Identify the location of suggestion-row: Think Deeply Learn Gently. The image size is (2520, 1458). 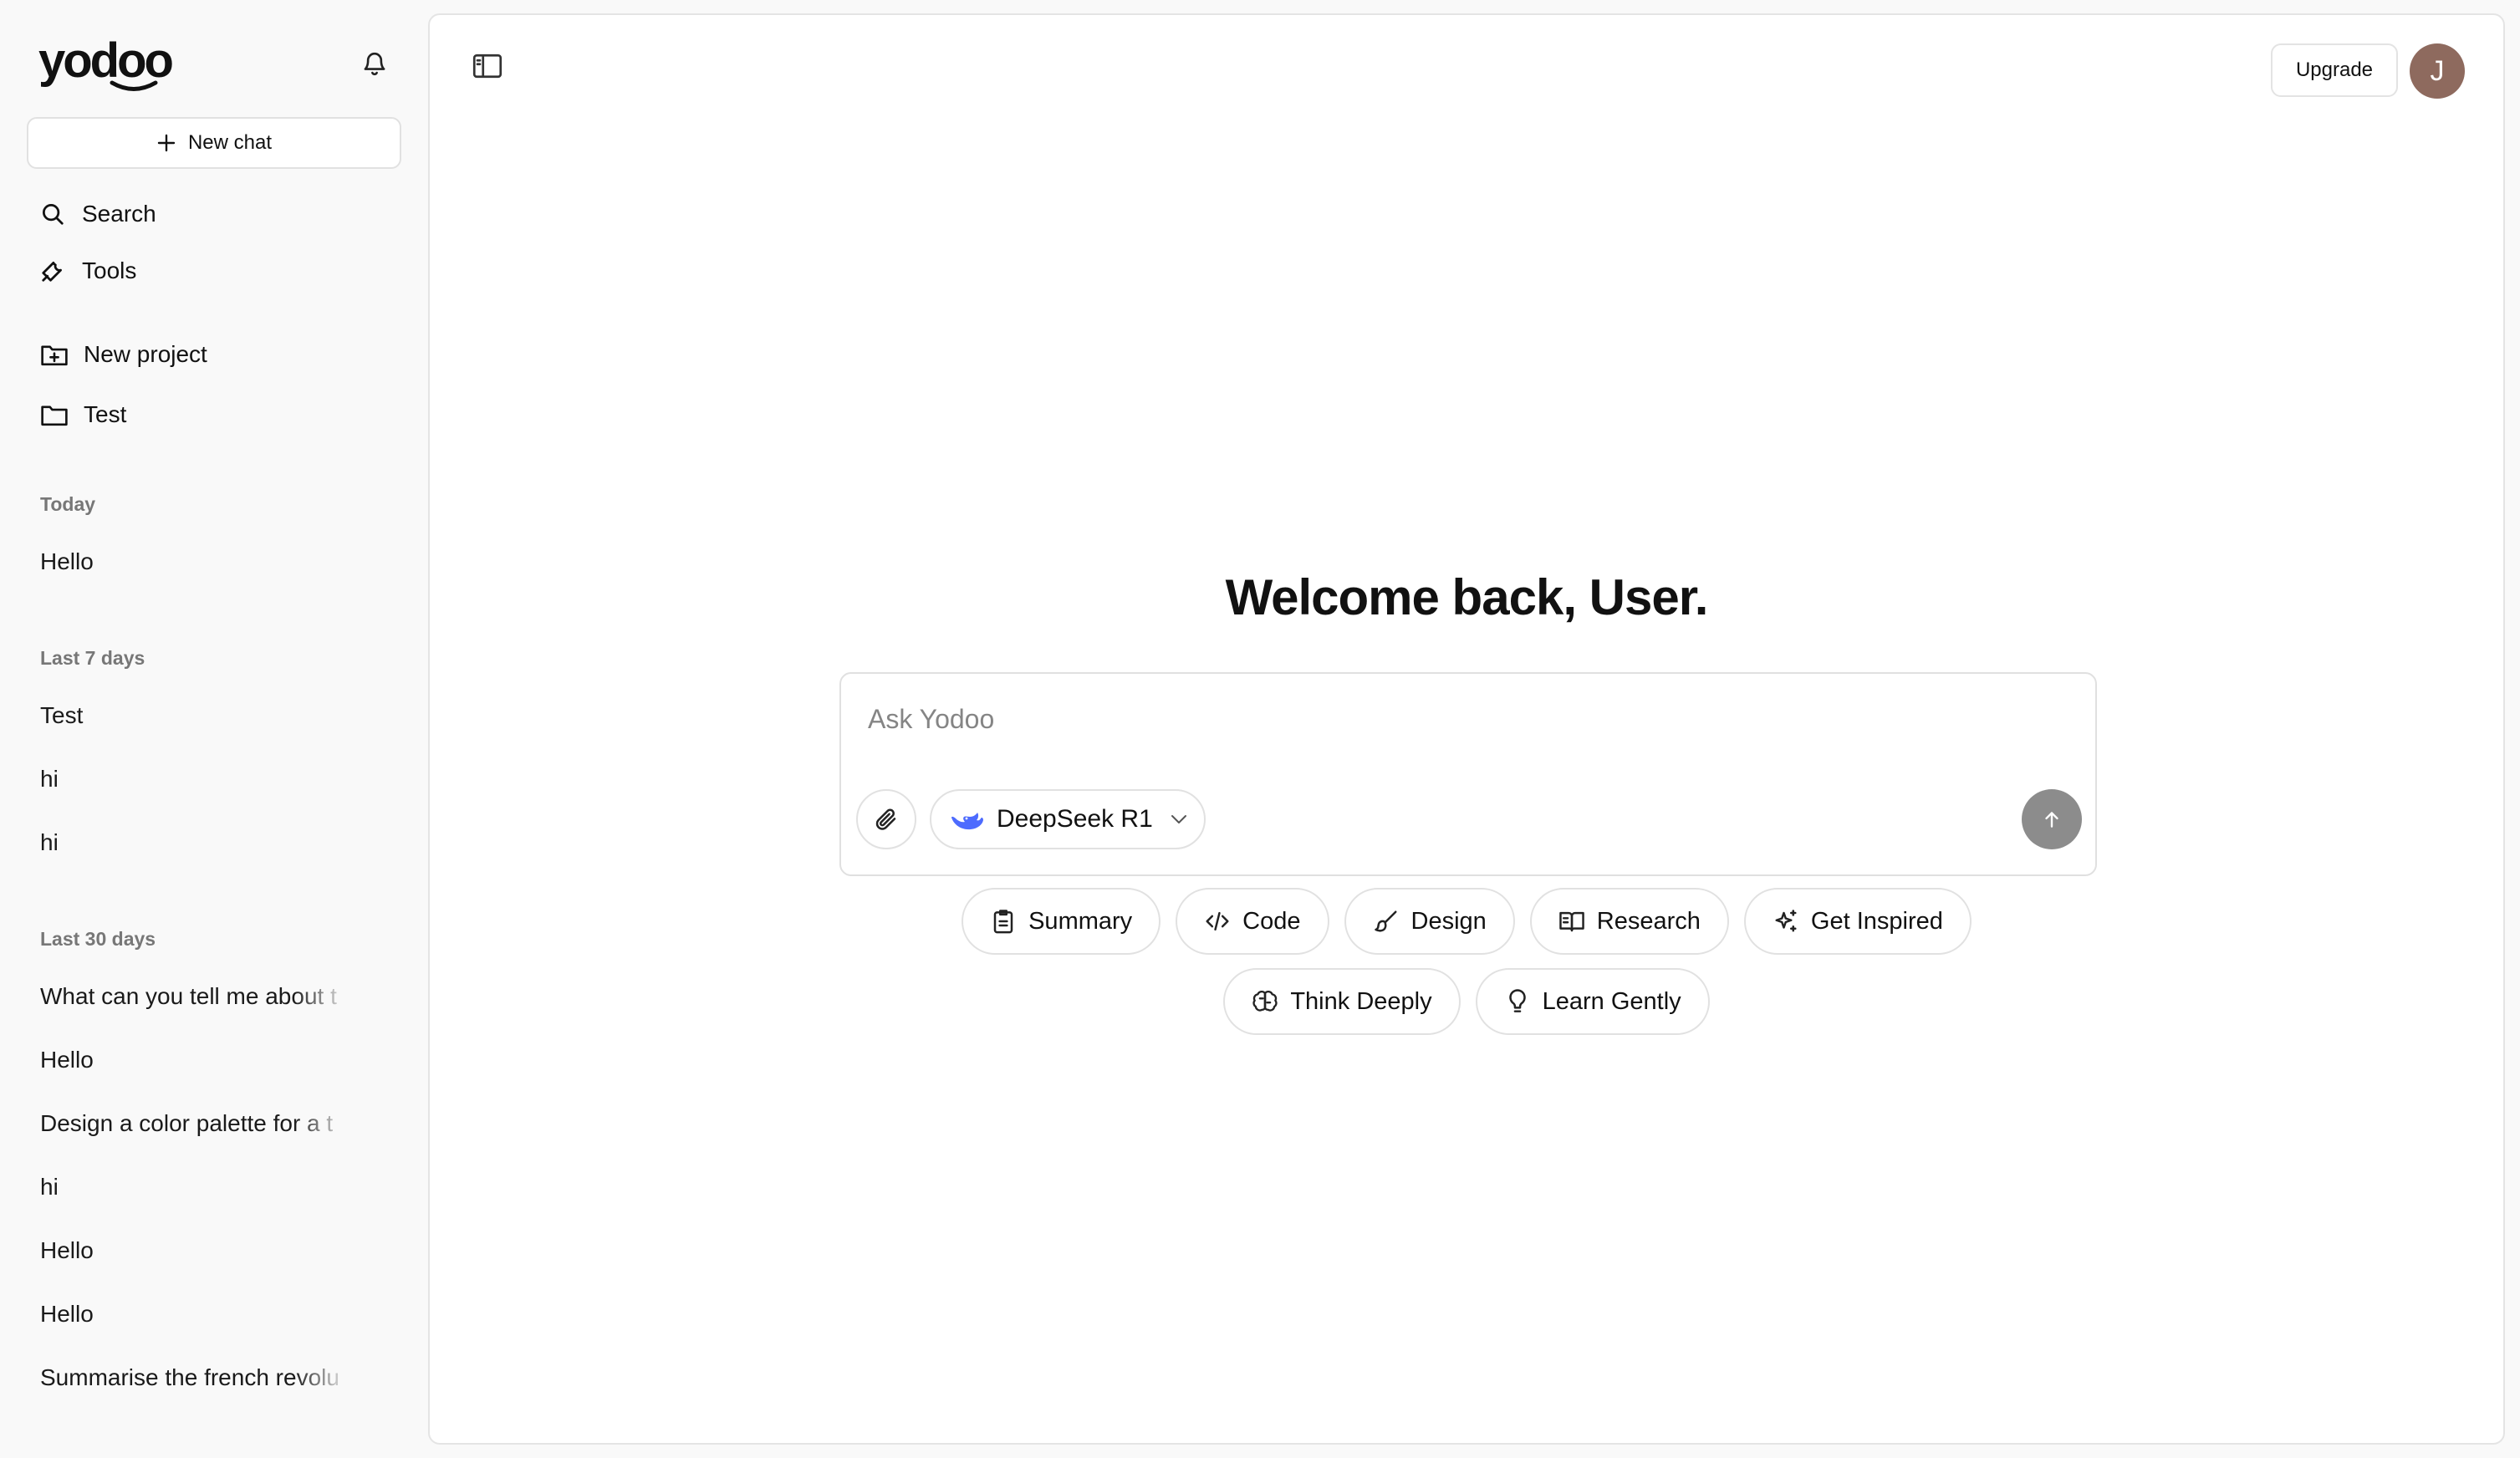
(1466, 1001).